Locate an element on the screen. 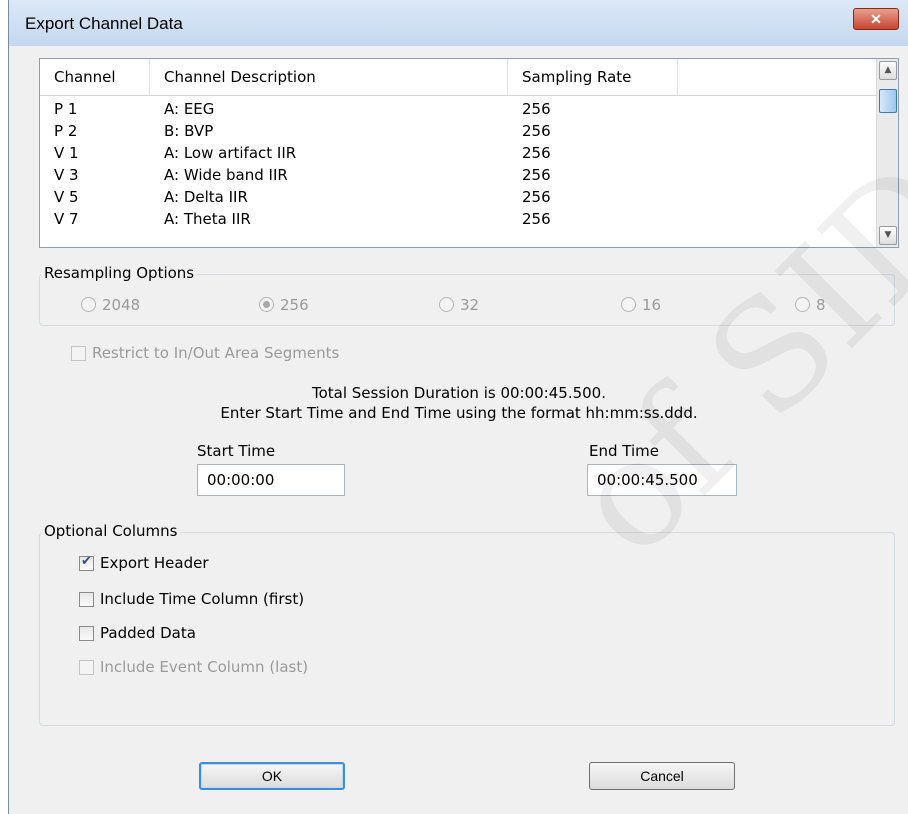 Image resolution: width=908 pixels, height=814 pixels. scroll-up-button: ▲ is located at coordinates (888, 70).